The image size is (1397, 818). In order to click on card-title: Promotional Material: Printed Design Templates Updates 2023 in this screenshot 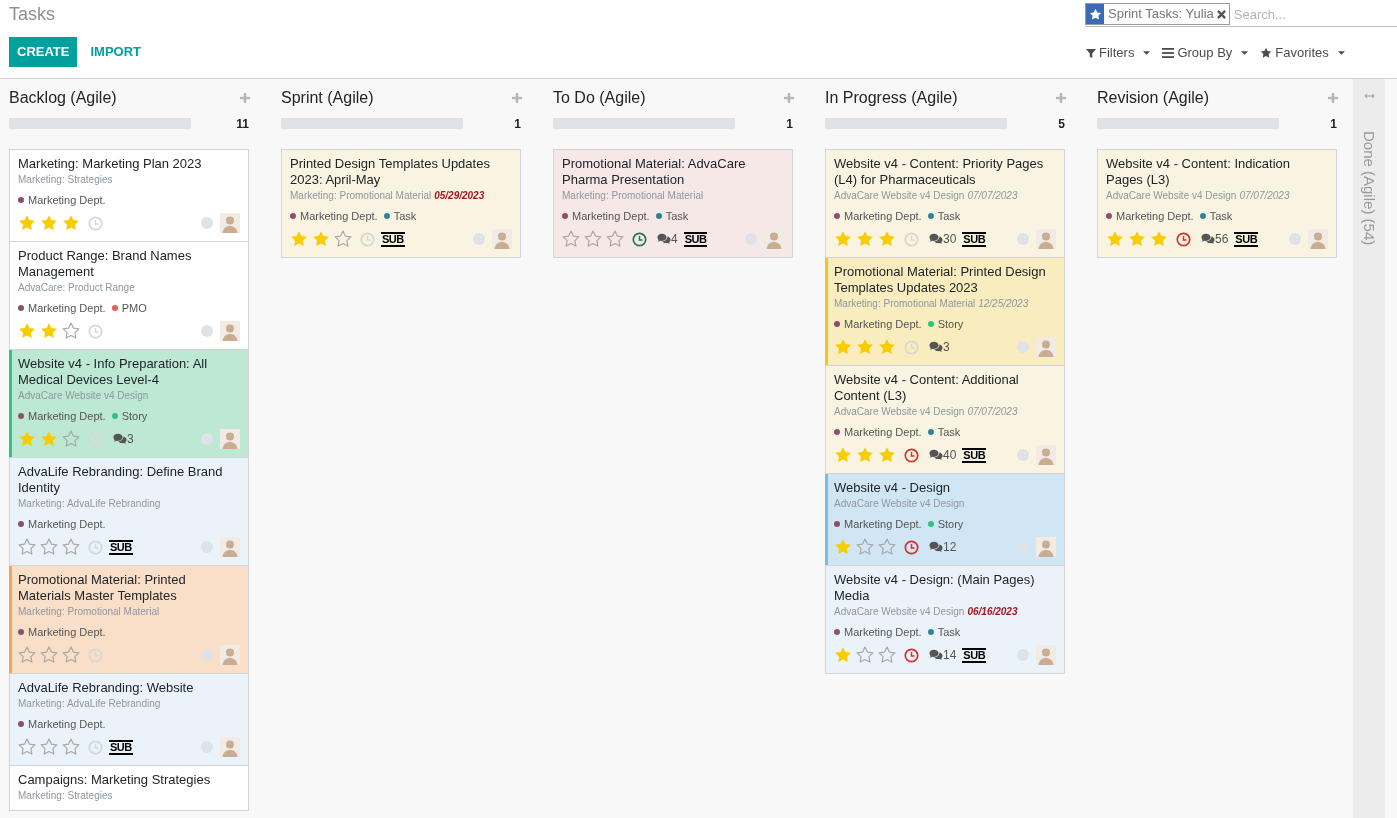, I will do `click(940, 280)`.